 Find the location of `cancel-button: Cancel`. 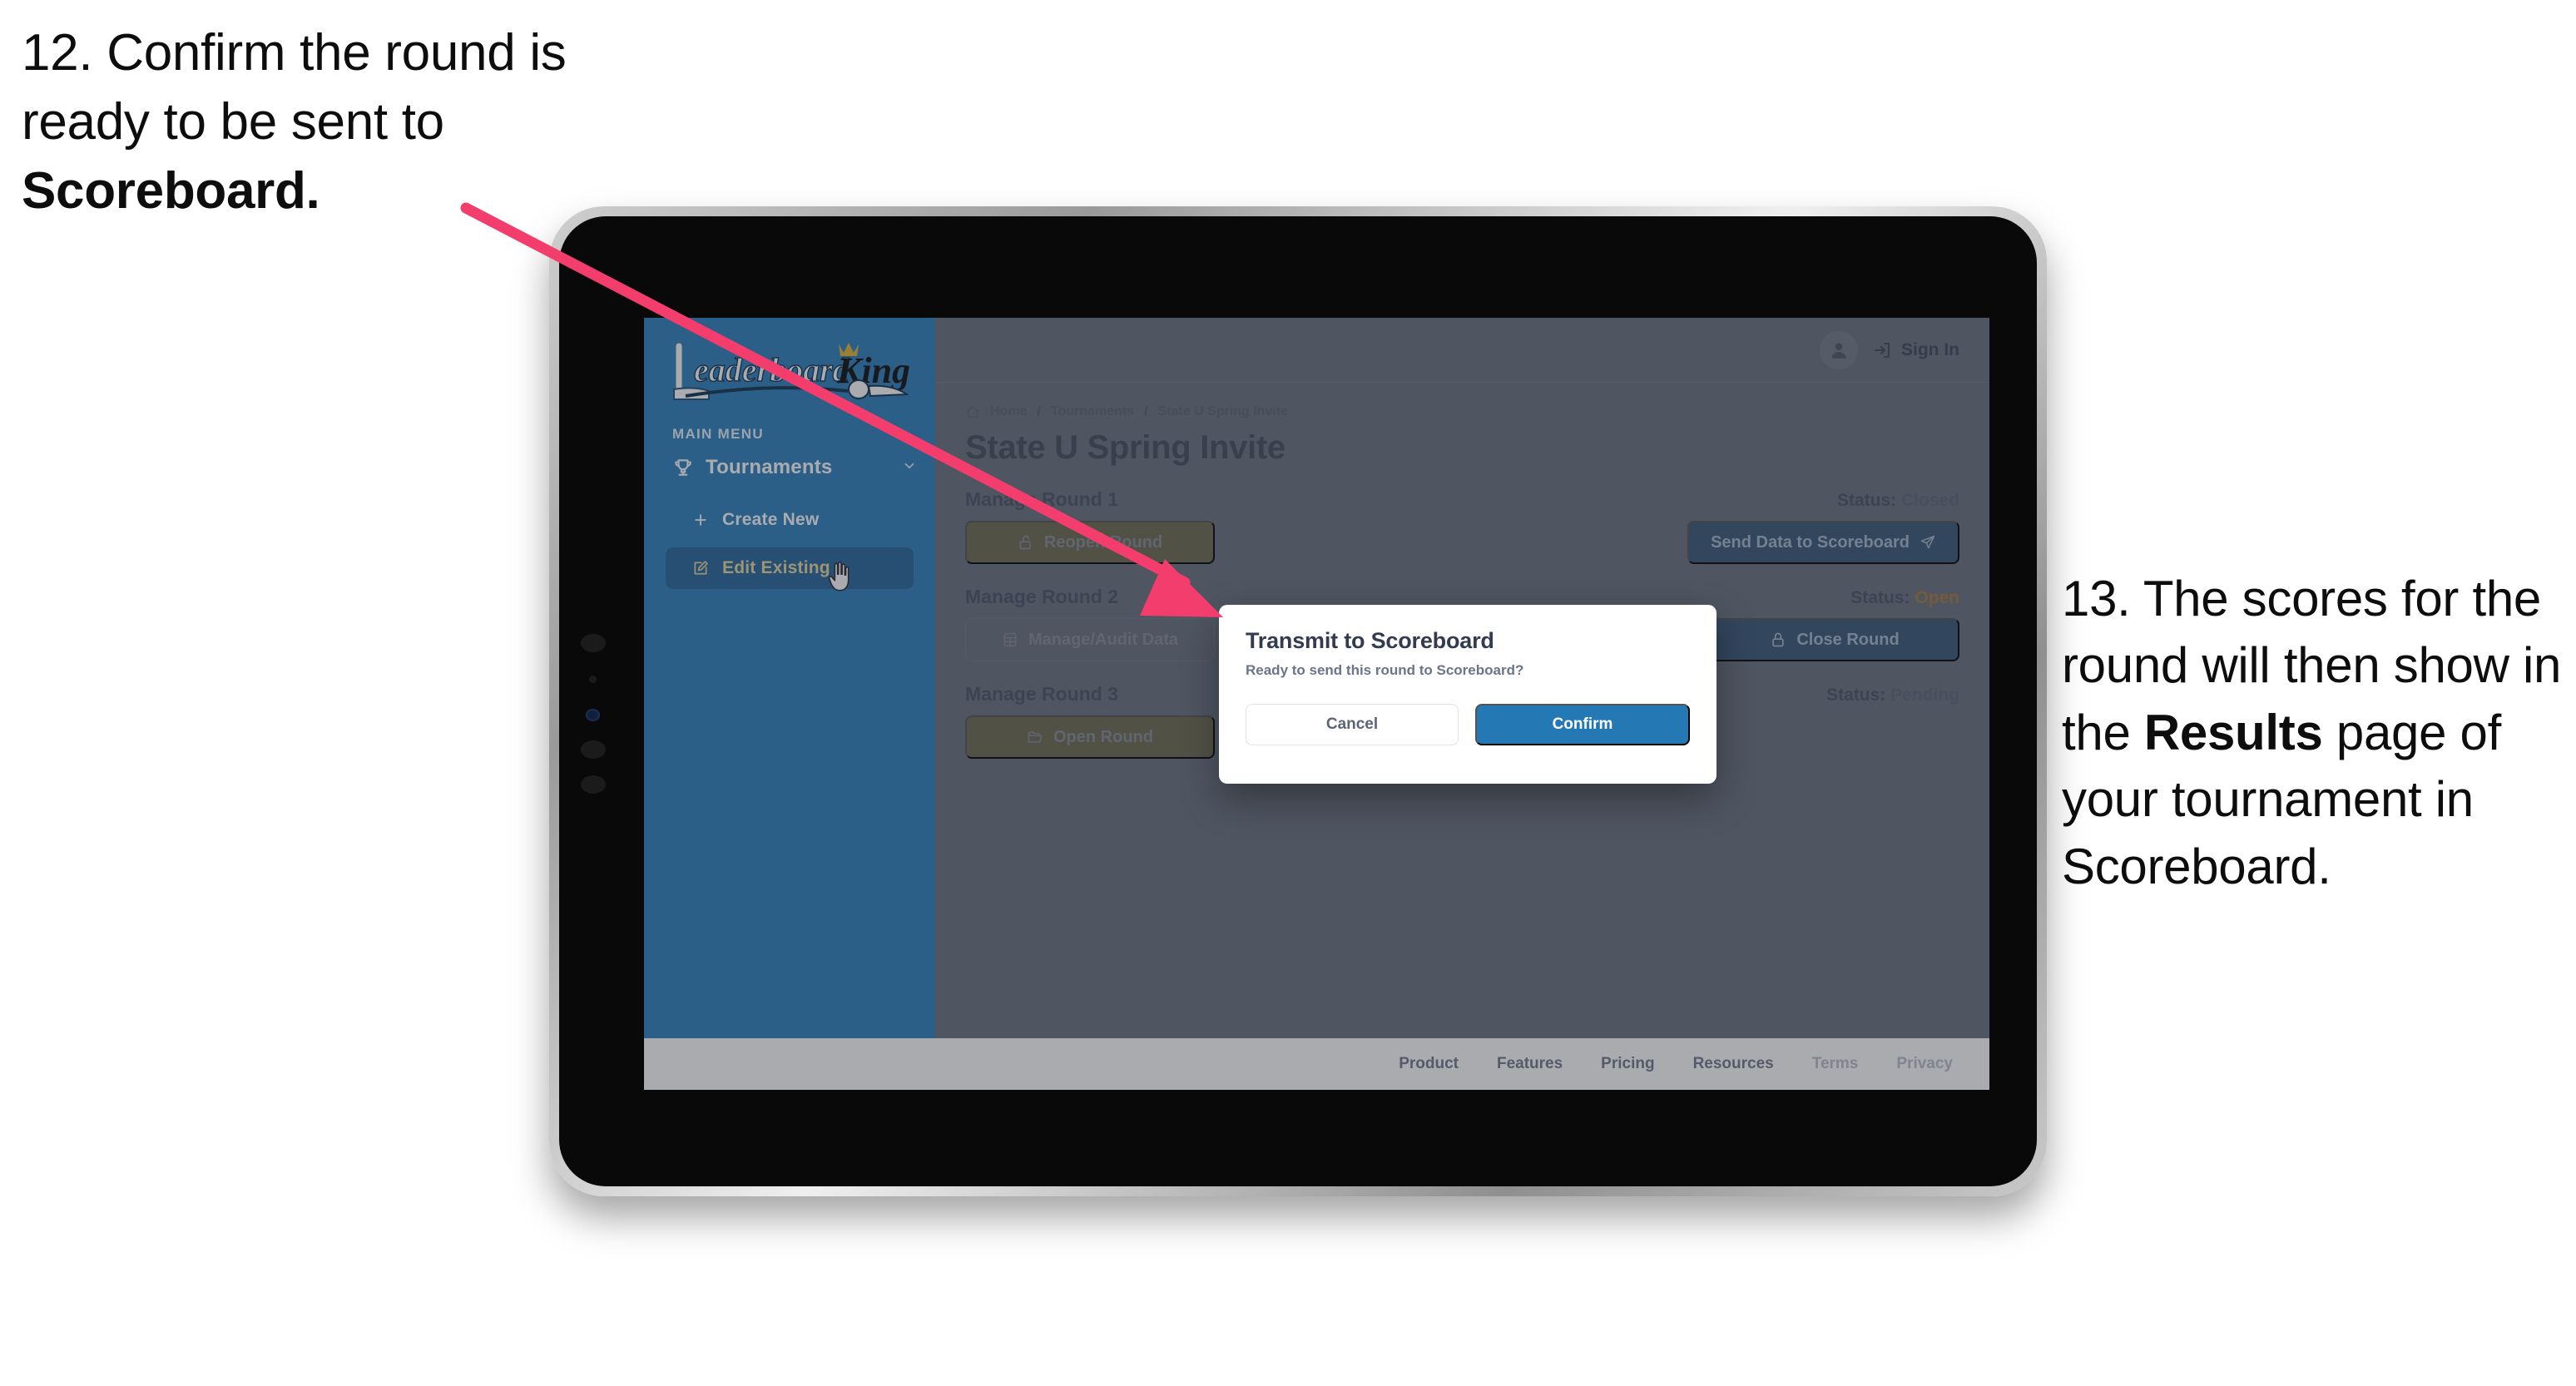

cancel-button: Cancel is located at coordinates (1353, 724).